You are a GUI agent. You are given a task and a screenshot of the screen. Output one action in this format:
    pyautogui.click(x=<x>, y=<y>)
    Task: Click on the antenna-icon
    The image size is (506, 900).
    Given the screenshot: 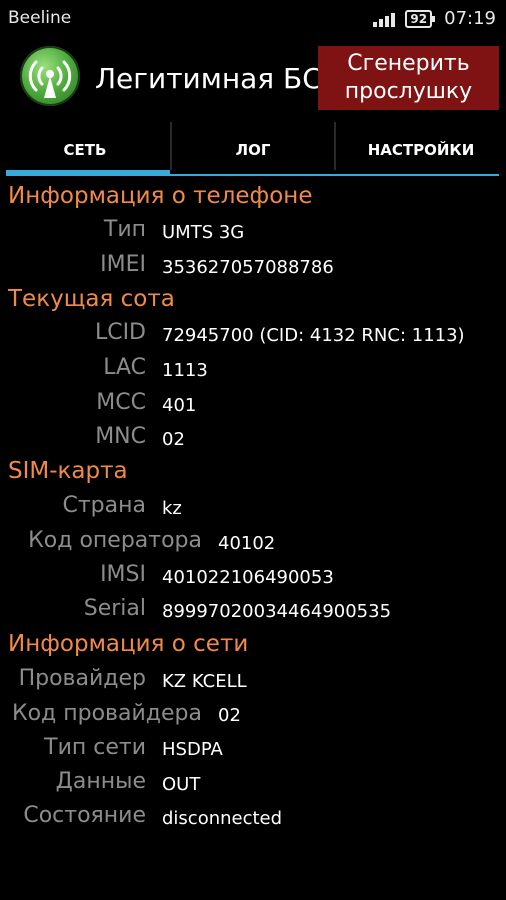 What is the action you would take?
    pyautogui.click(x=50, y=76)
    